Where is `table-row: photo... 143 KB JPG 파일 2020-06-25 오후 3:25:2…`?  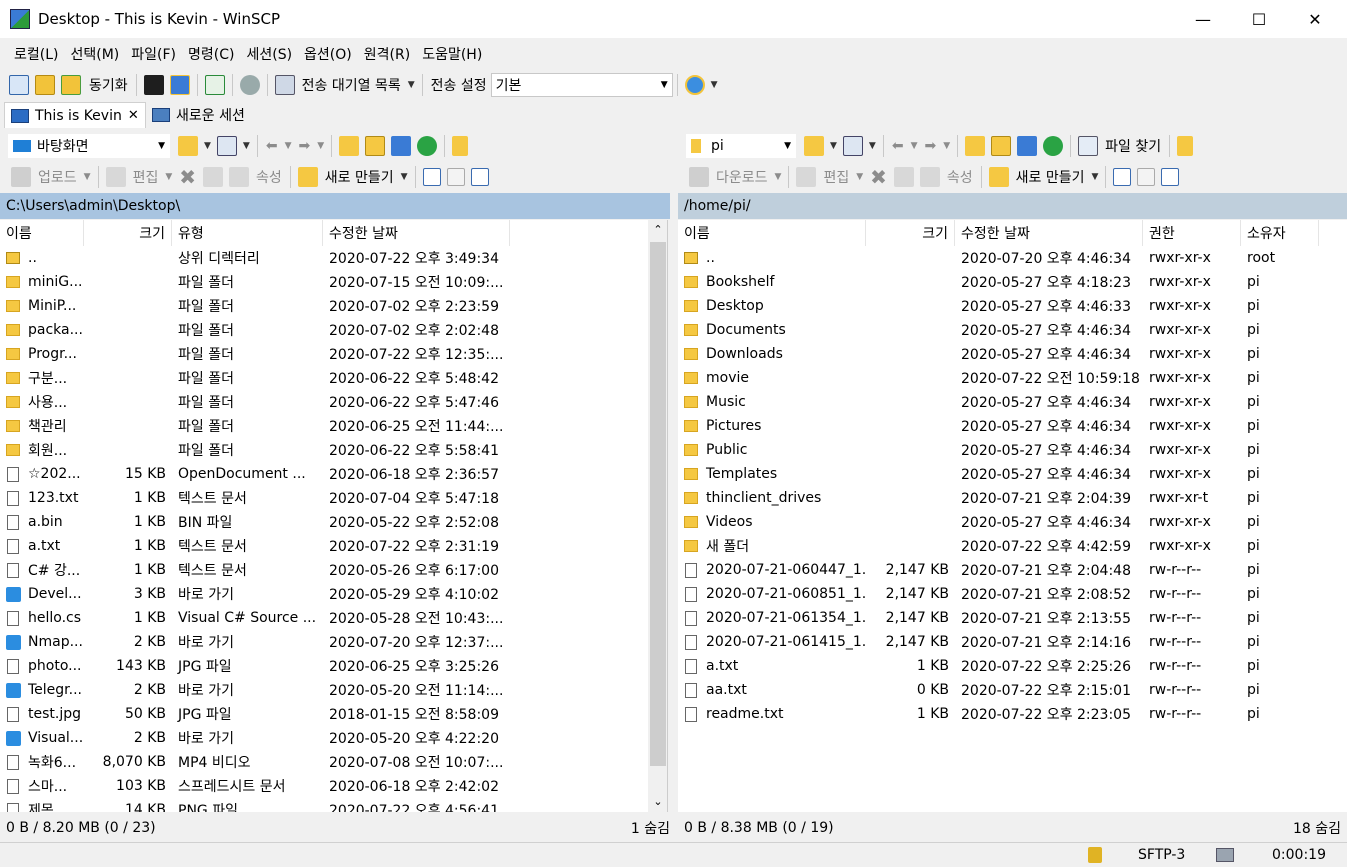
table-row: photo... 143 KB JPG 파일 2020-06-25 오후 3:25:2… is located at coordinates (255, 666).